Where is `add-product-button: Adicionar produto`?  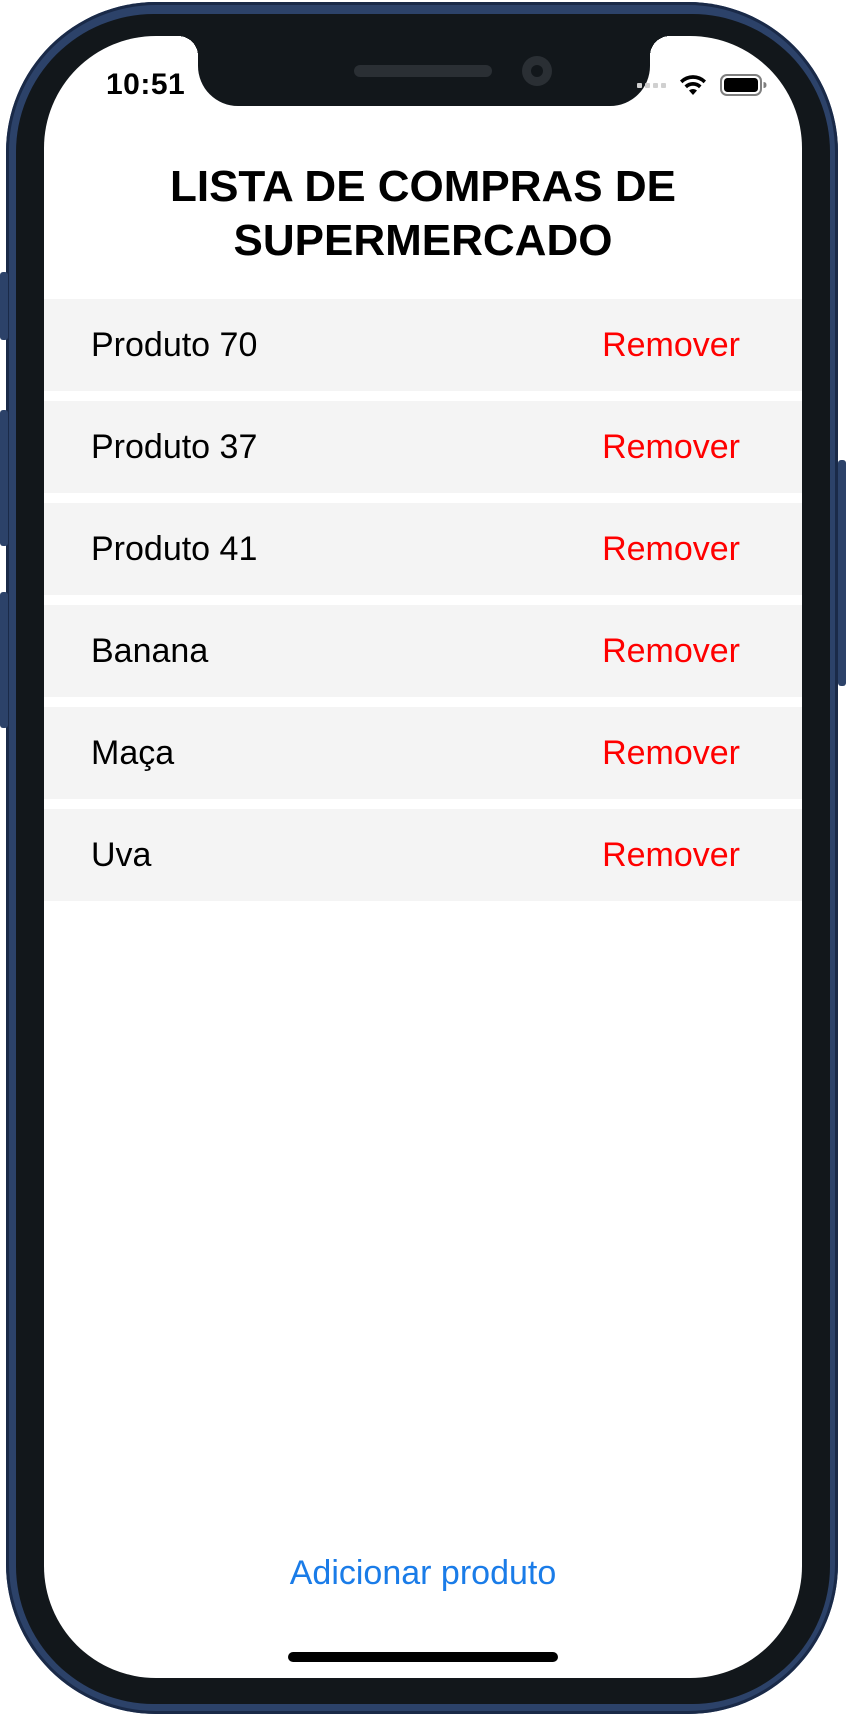
add-product-button: Adicionar produto is located at coordinates (423, 1573).